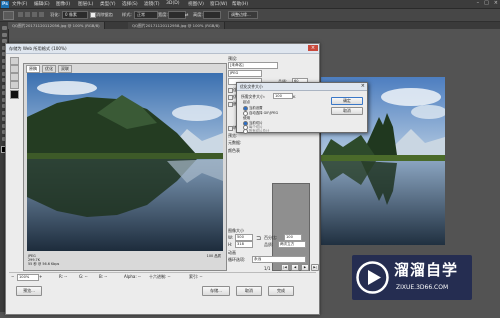 This screenshot has width=500, height=318. I want to click on width-input: 500, so click(244, 237).